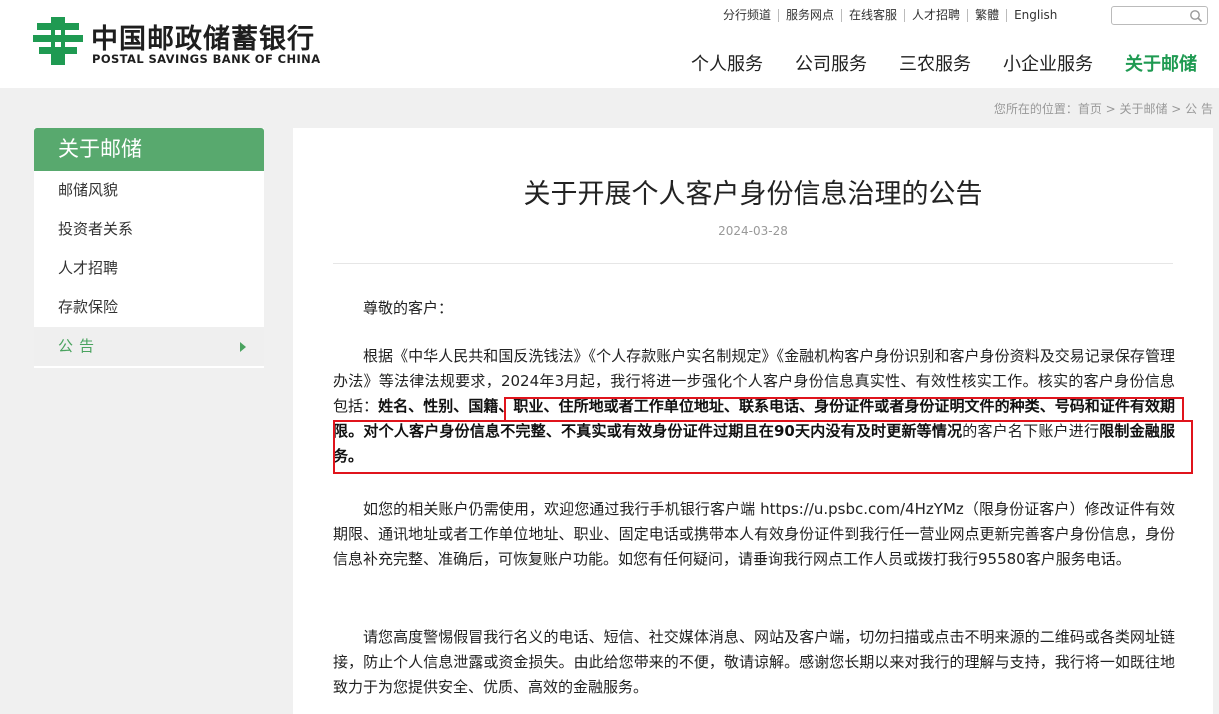 The height and width of the screenshot is (714, 1219). I want to click on top-links: 分行频道 服务网点 在线客服 人才招聘 繁體 English, so click(890, 15).